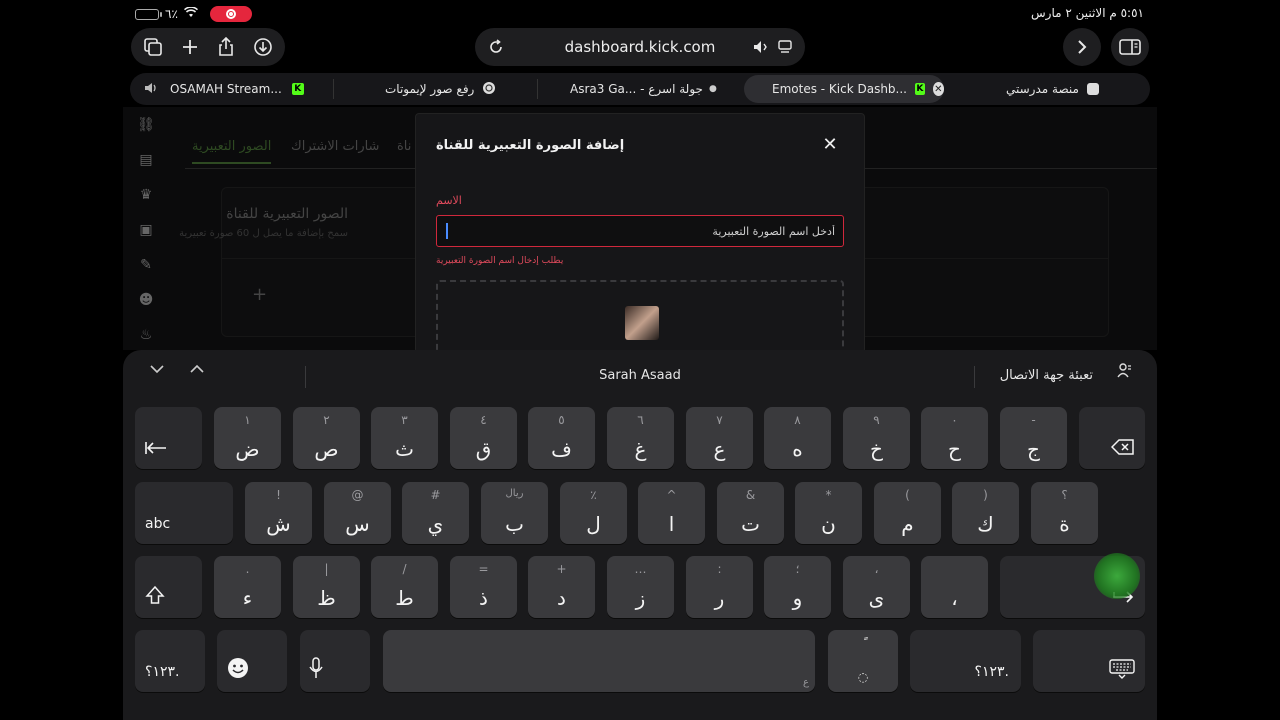  What do you see at coordinates (876, 438) in the screenshot?
I see `key: ٩خ` at bounding box center [876, 438].